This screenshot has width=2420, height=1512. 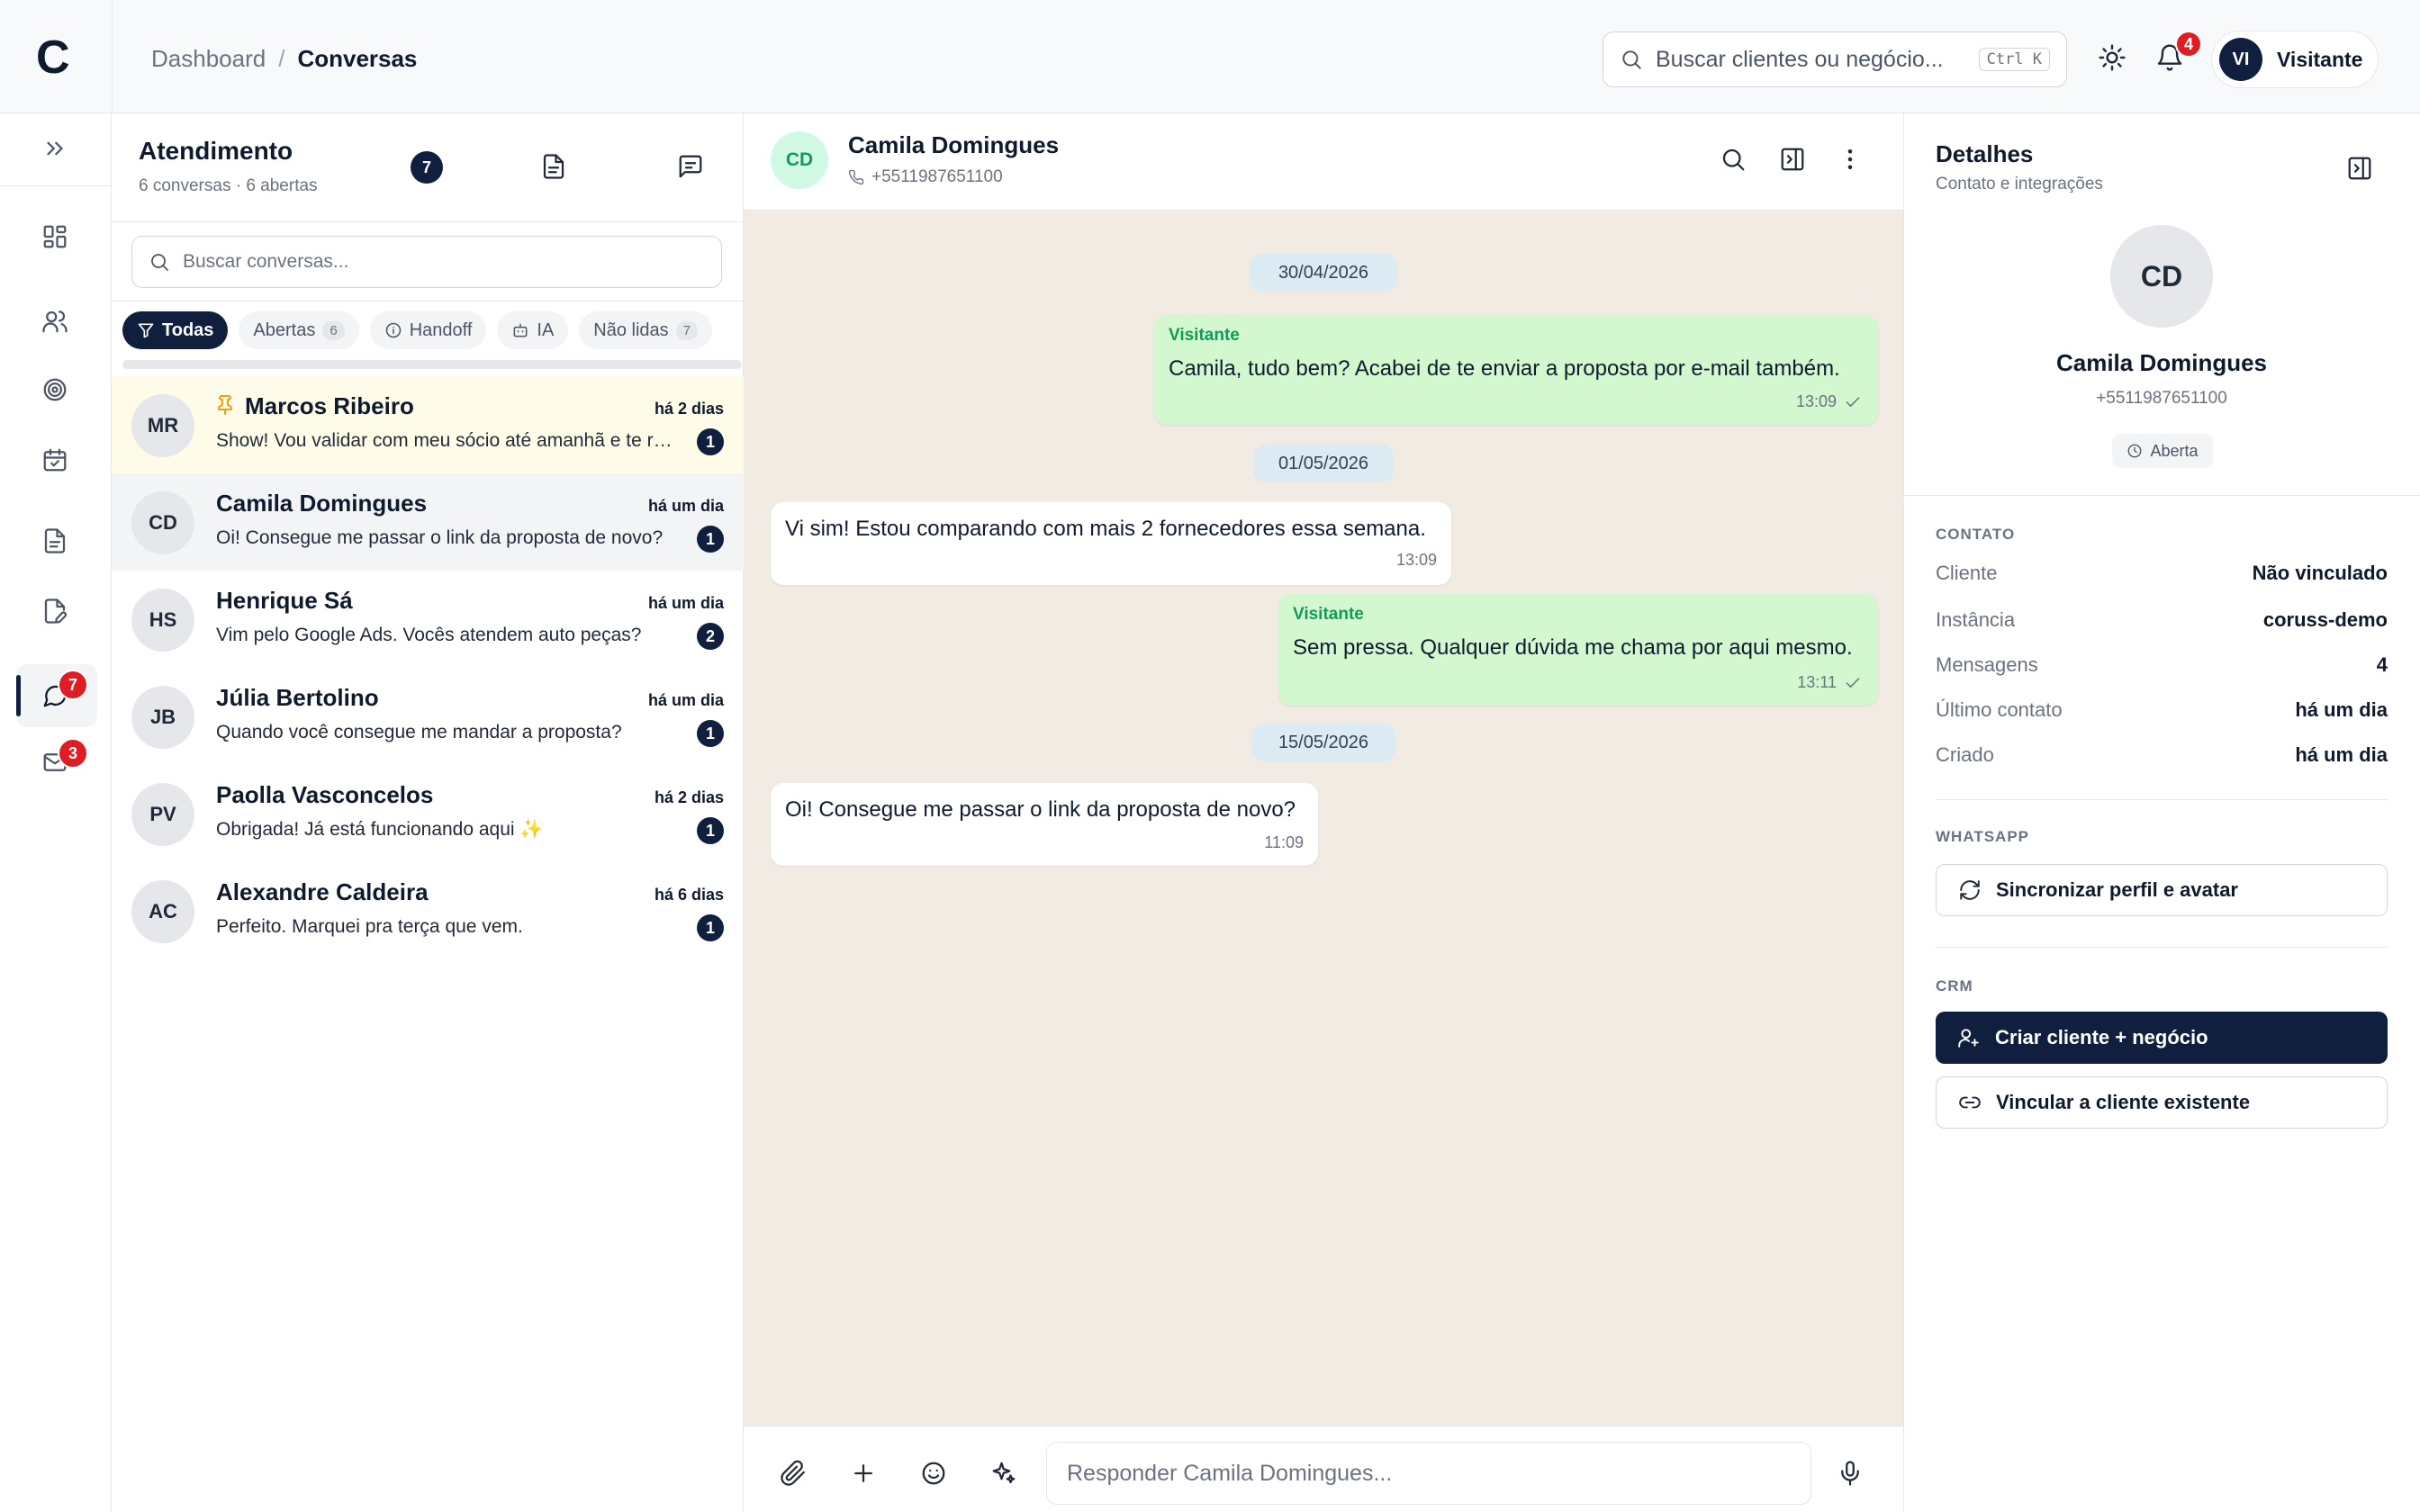 I want to click on chevrons-right-icon, so click(x=54, y=148).